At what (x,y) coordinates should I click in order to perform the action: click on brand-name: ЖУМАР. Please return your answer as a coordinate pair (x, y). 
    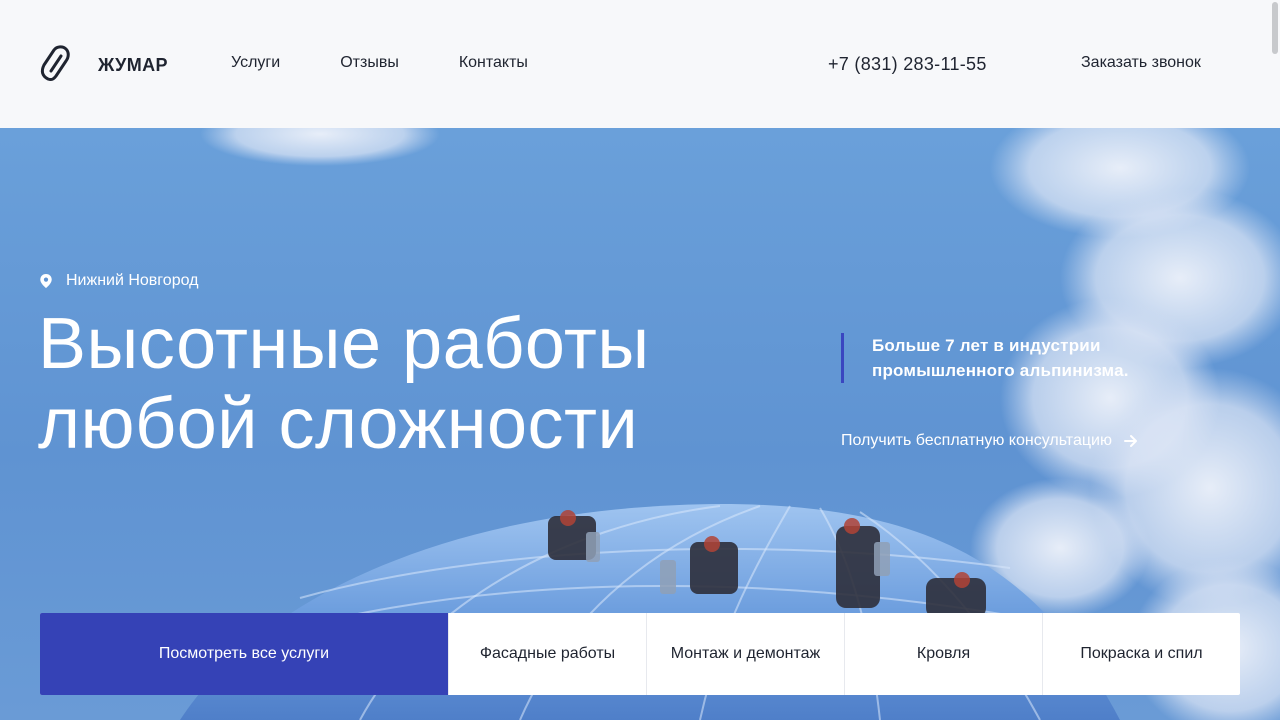
    Looking at the image, I should click on (133, 64).